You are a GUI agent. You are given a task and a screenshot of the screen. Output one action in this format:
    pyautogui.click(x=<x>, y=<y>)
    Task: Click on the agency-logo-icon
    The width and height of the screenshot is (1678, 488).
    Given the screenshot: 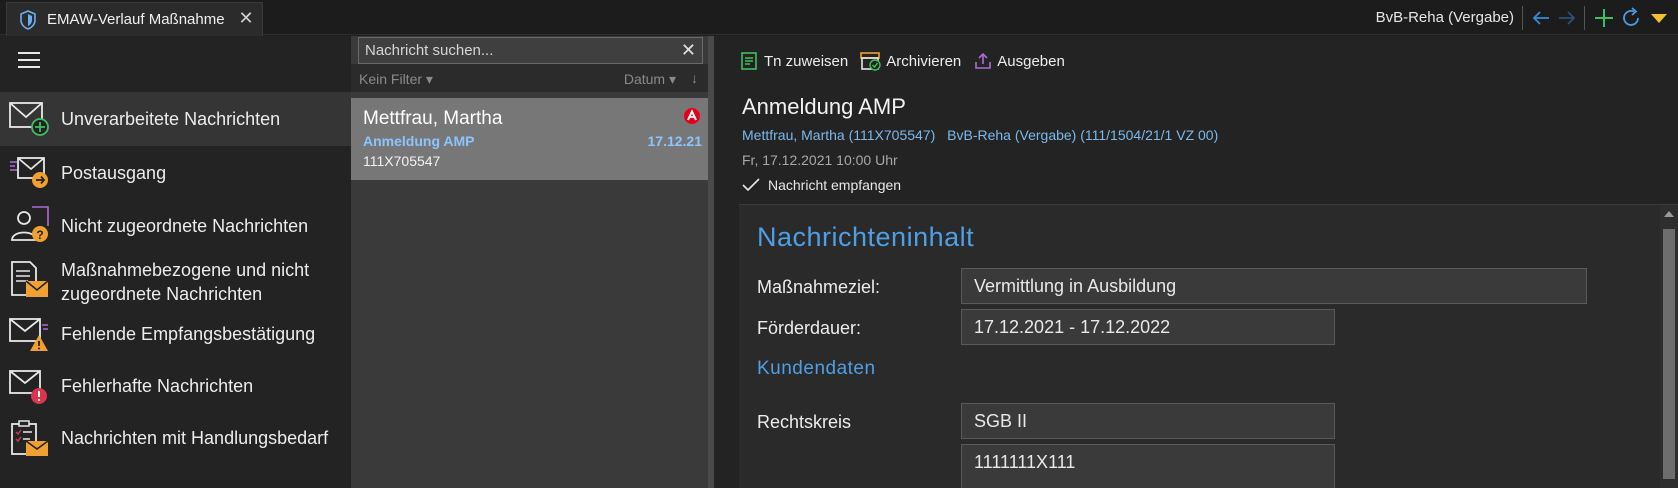 What is the action you would take?
    pyautogui.click(x=692, y=116)
    